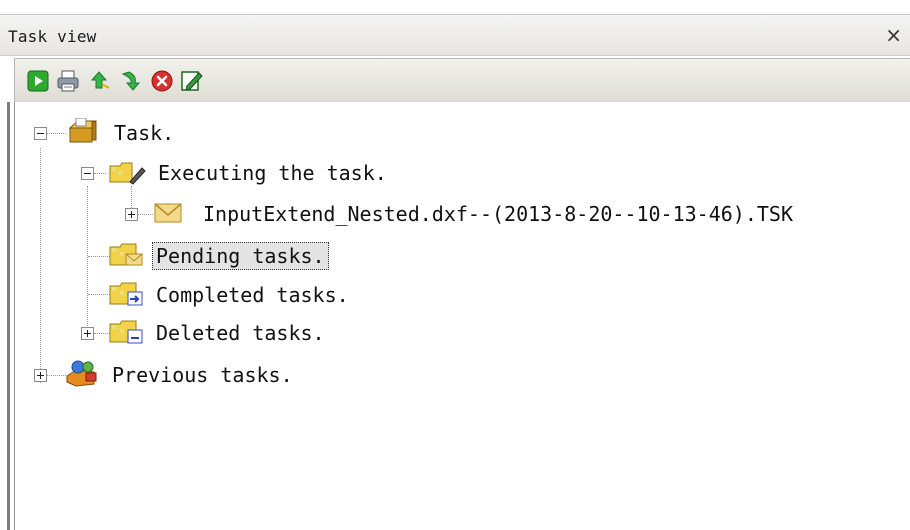 The width and height of the screenshot is (910, 530). I want to click on print-button, so click(68, 81).